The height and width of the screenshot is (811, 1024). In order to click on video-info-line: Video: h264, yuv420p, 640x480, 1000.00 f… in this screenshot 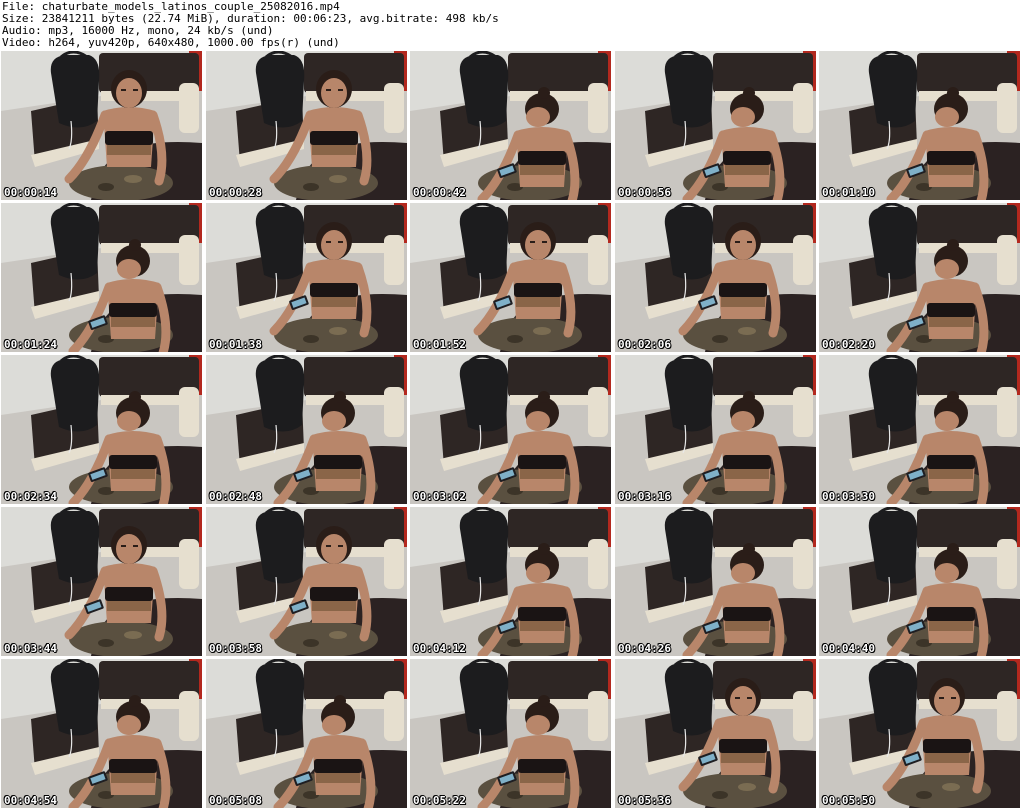, I will do `click(171, 42)`.